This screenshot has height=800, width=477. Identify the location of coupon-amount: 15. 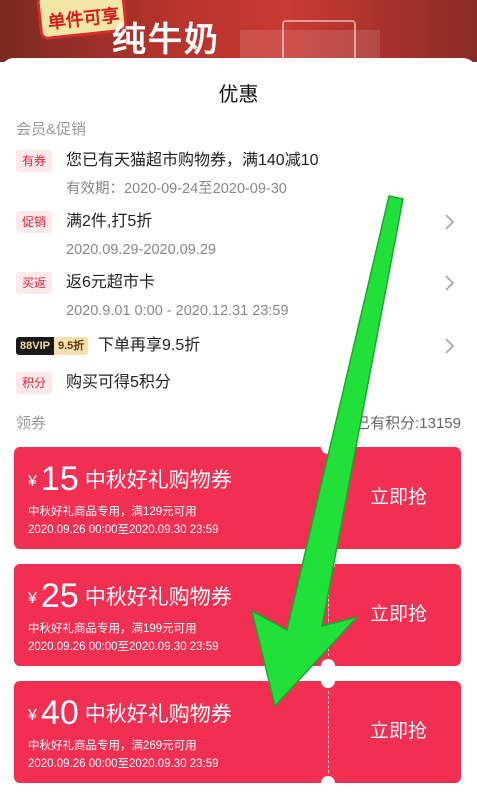
(59, 479).